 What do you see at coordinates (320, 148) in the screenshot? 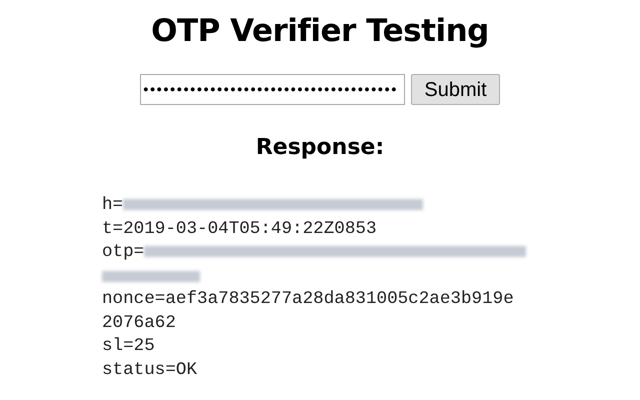
I see `response-heading: Response:` at bounding box center [320, 148].